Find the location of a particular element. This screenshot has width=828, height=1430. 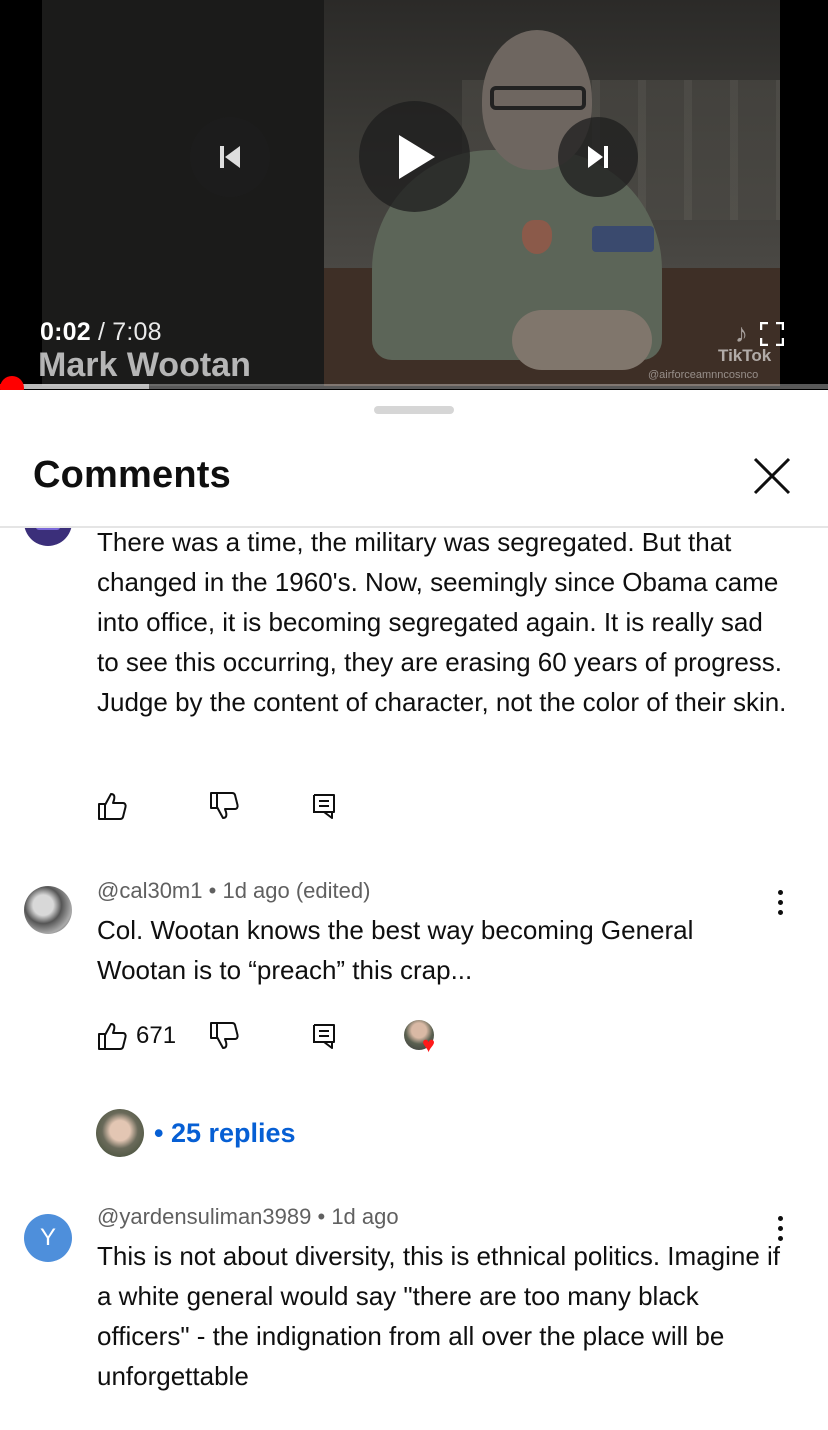

next-icon is located at coordinates (598, 157).